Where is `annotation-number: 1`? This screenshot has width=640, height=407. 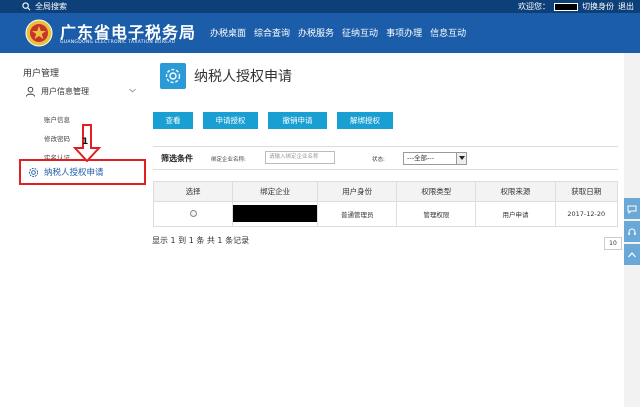 annotation-number: 1 is located at coordinates (85, 142).